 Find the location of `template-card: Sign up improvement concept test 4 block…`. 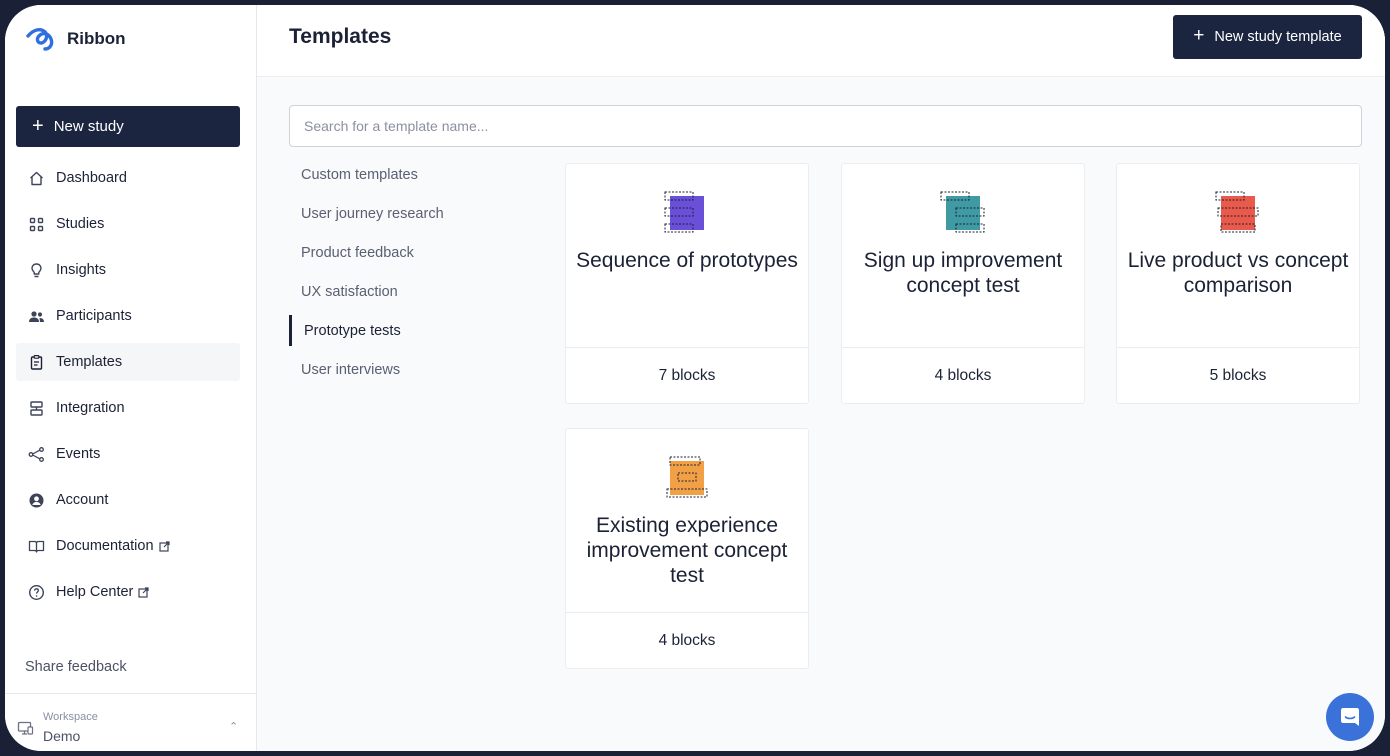

template-card: Sign up improvement concept test 4 block… is located at coordinates (963, 283).